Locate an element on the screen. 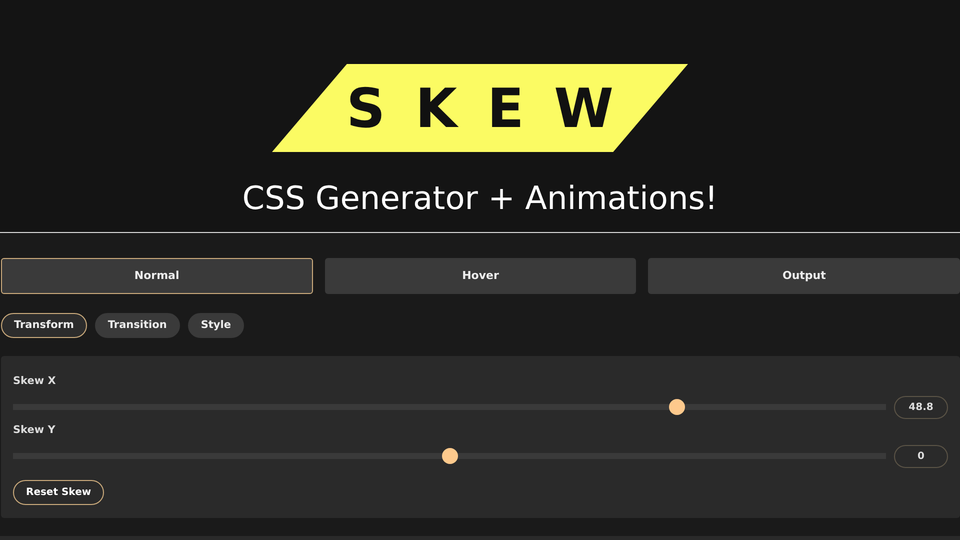 The image size is (960, 540). logo-banner: SKEW is located at coordinates (480, 108).